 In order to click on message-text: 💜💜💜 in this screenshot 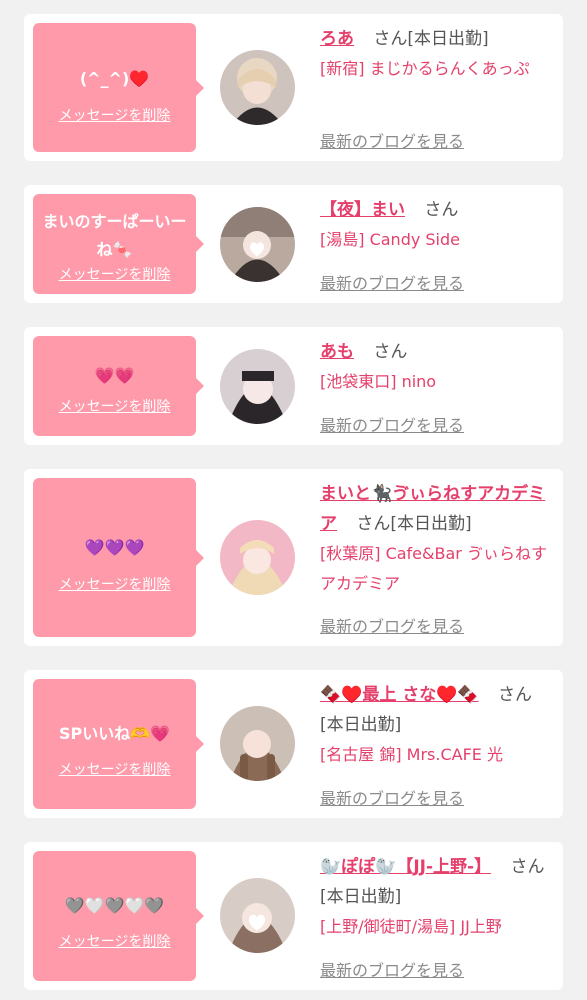, I will do `click(114, 547)`.